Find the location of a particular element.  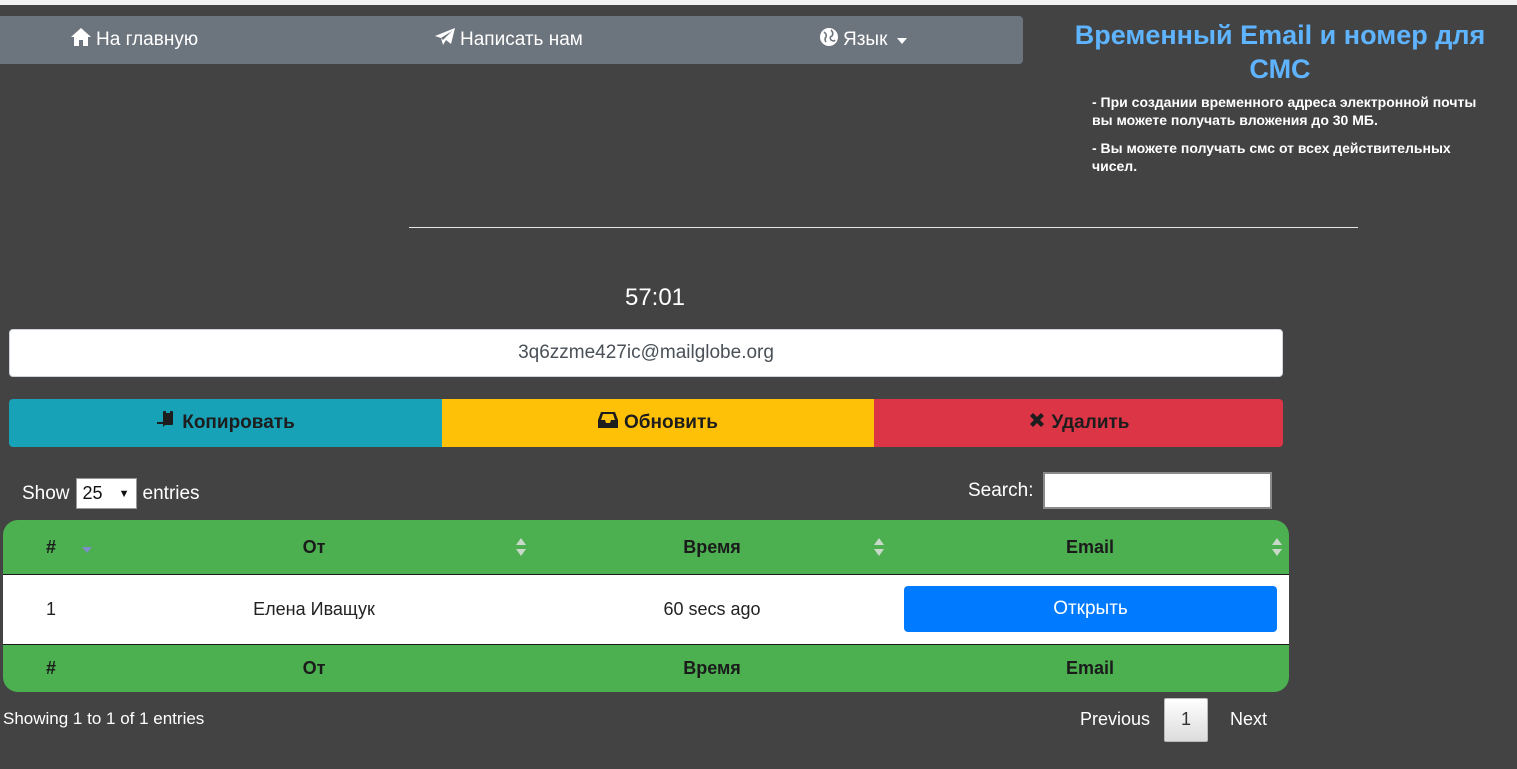

col-header-time-label: Время is located at coordinates (712, 546).